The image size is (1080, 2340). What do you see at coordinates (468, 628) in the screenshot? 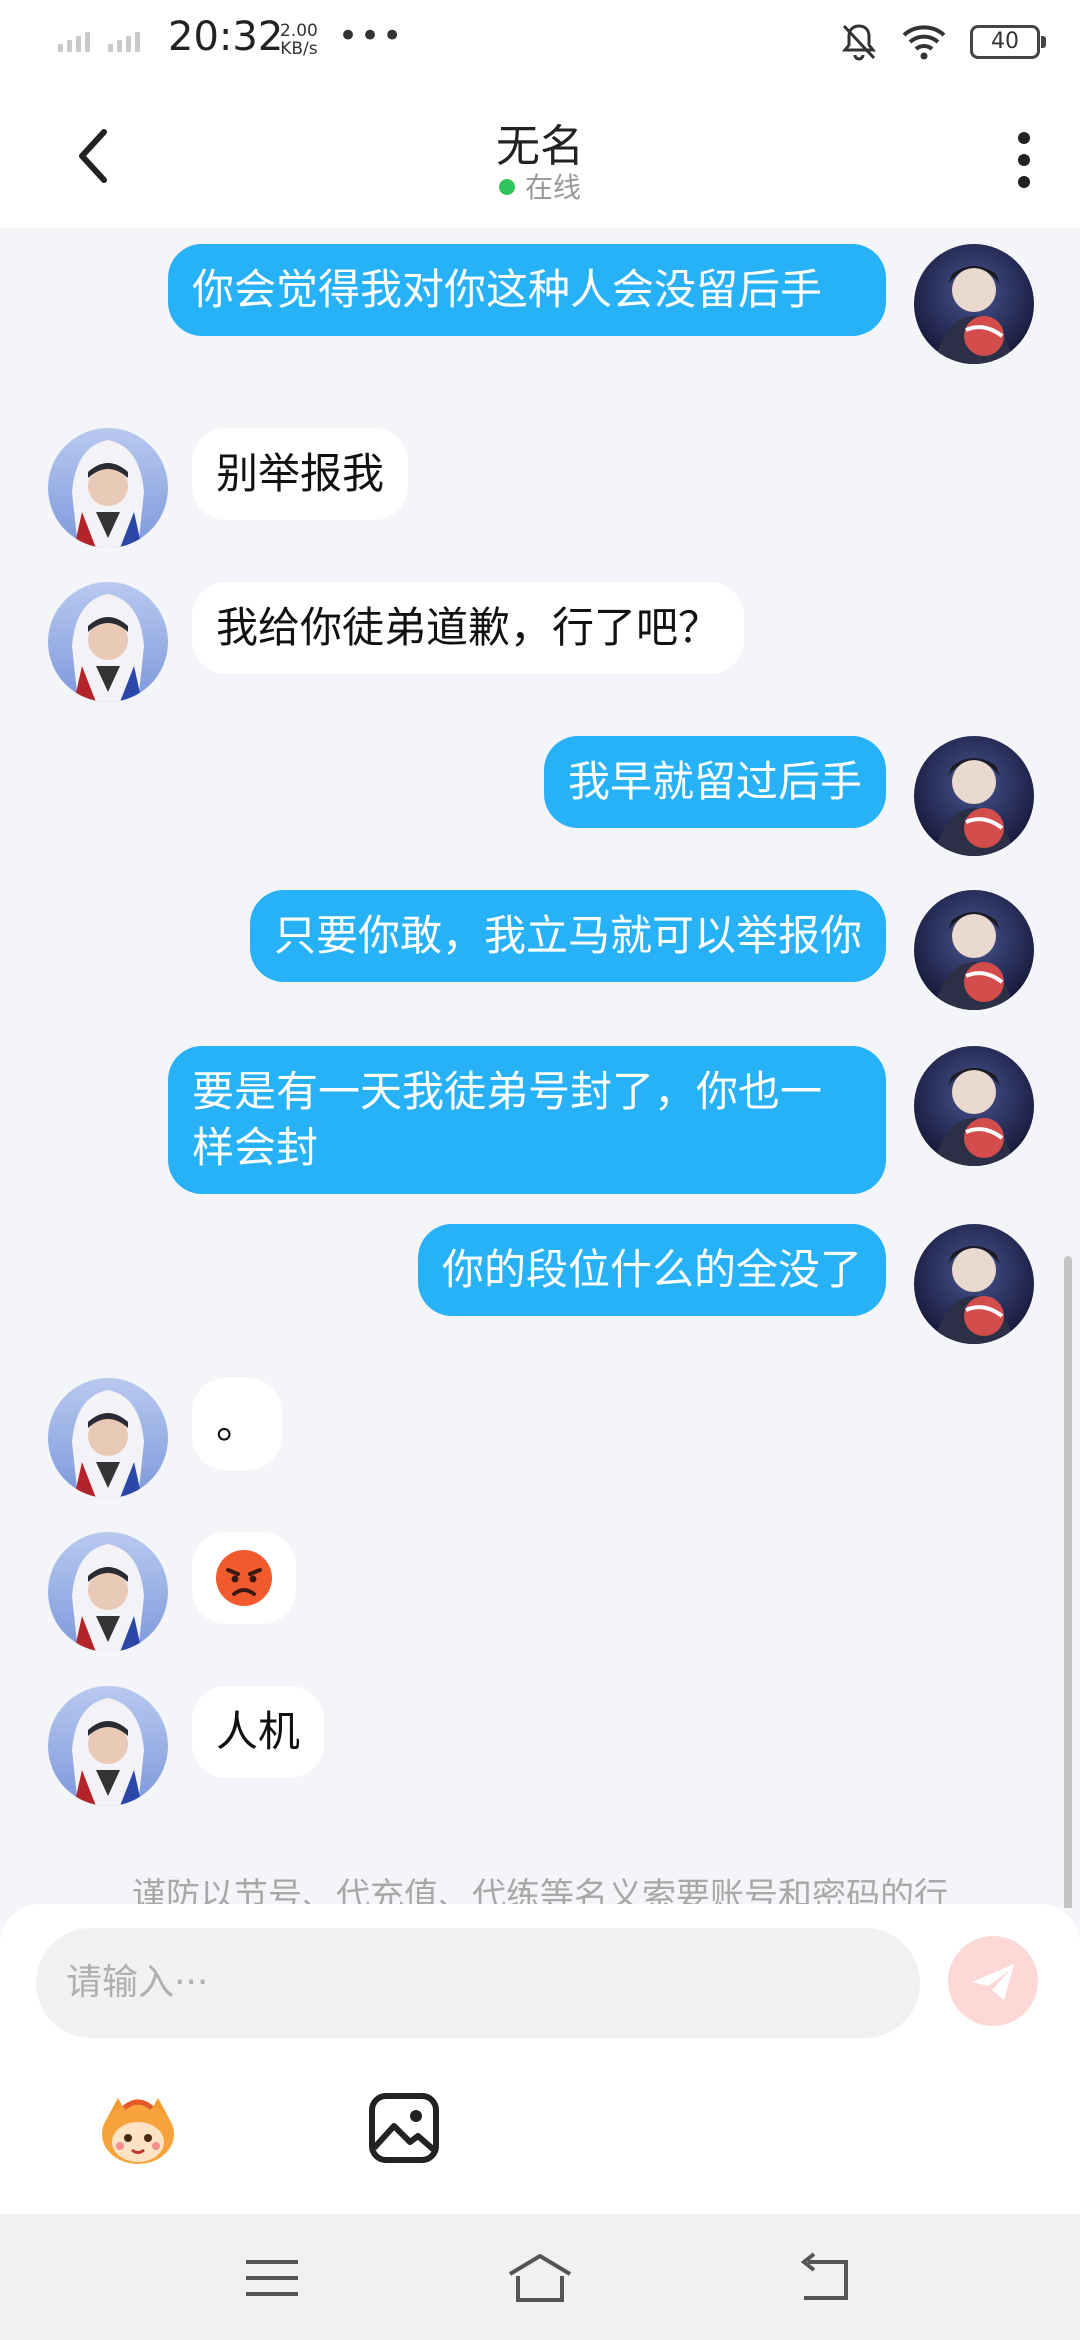
I see `message-bubble-other: 我给你徒弟道歉，行了吧？` at bounding box center [468, 628].